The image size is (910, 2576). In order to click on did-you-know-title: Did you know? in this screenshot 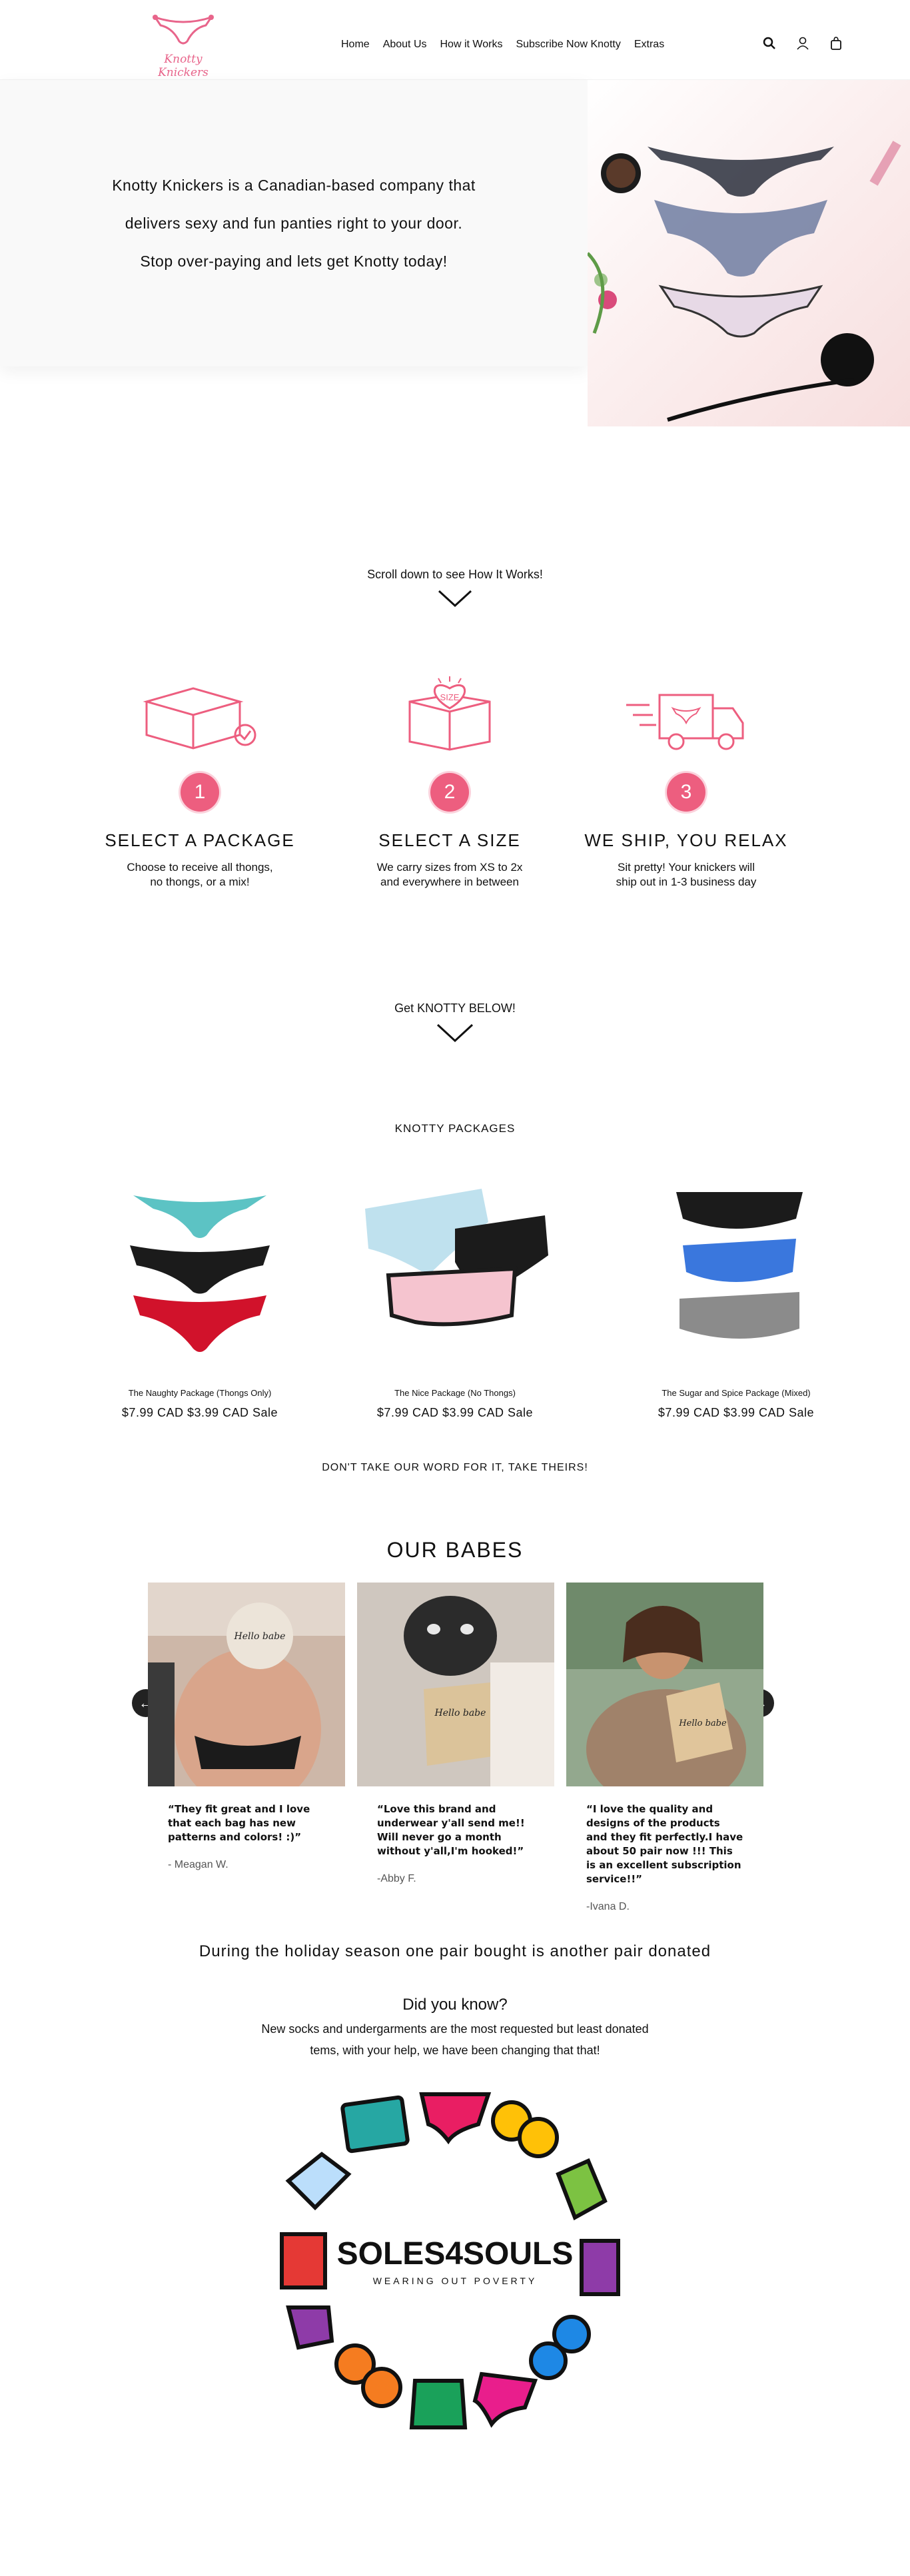, I will do `click(455, 2005)`.